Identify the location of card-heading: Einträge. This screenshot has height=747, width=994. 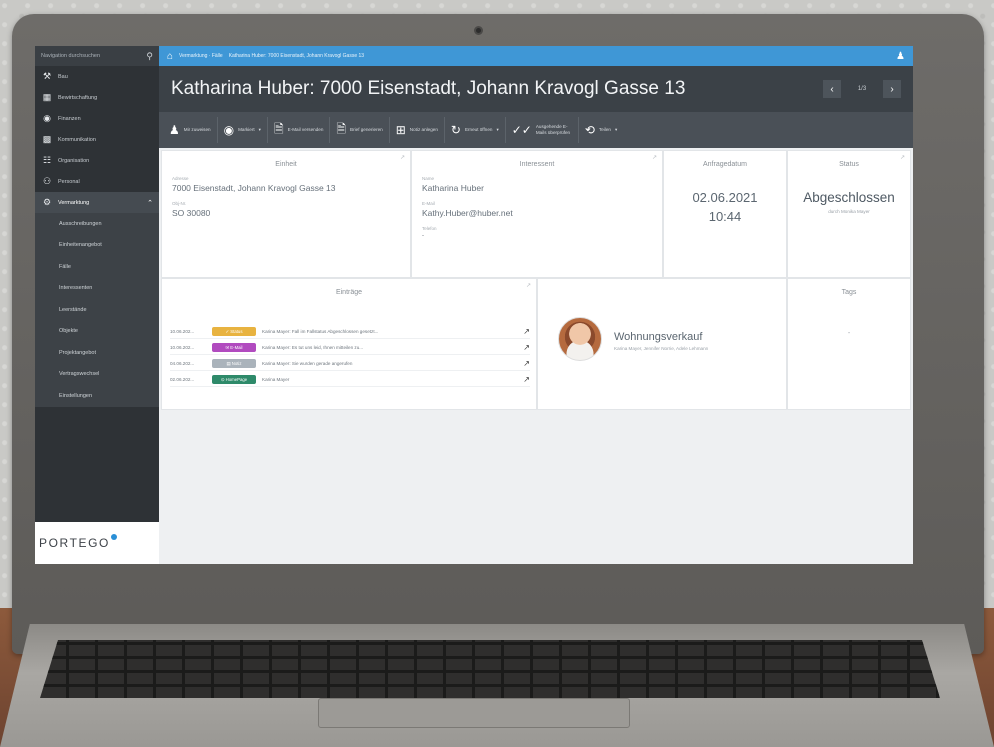
(349, 292).